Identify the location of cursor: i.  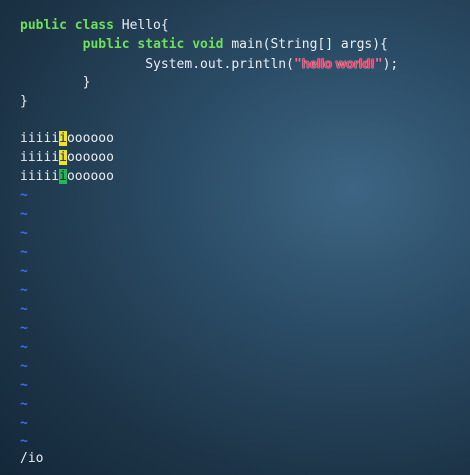
(63, 176).